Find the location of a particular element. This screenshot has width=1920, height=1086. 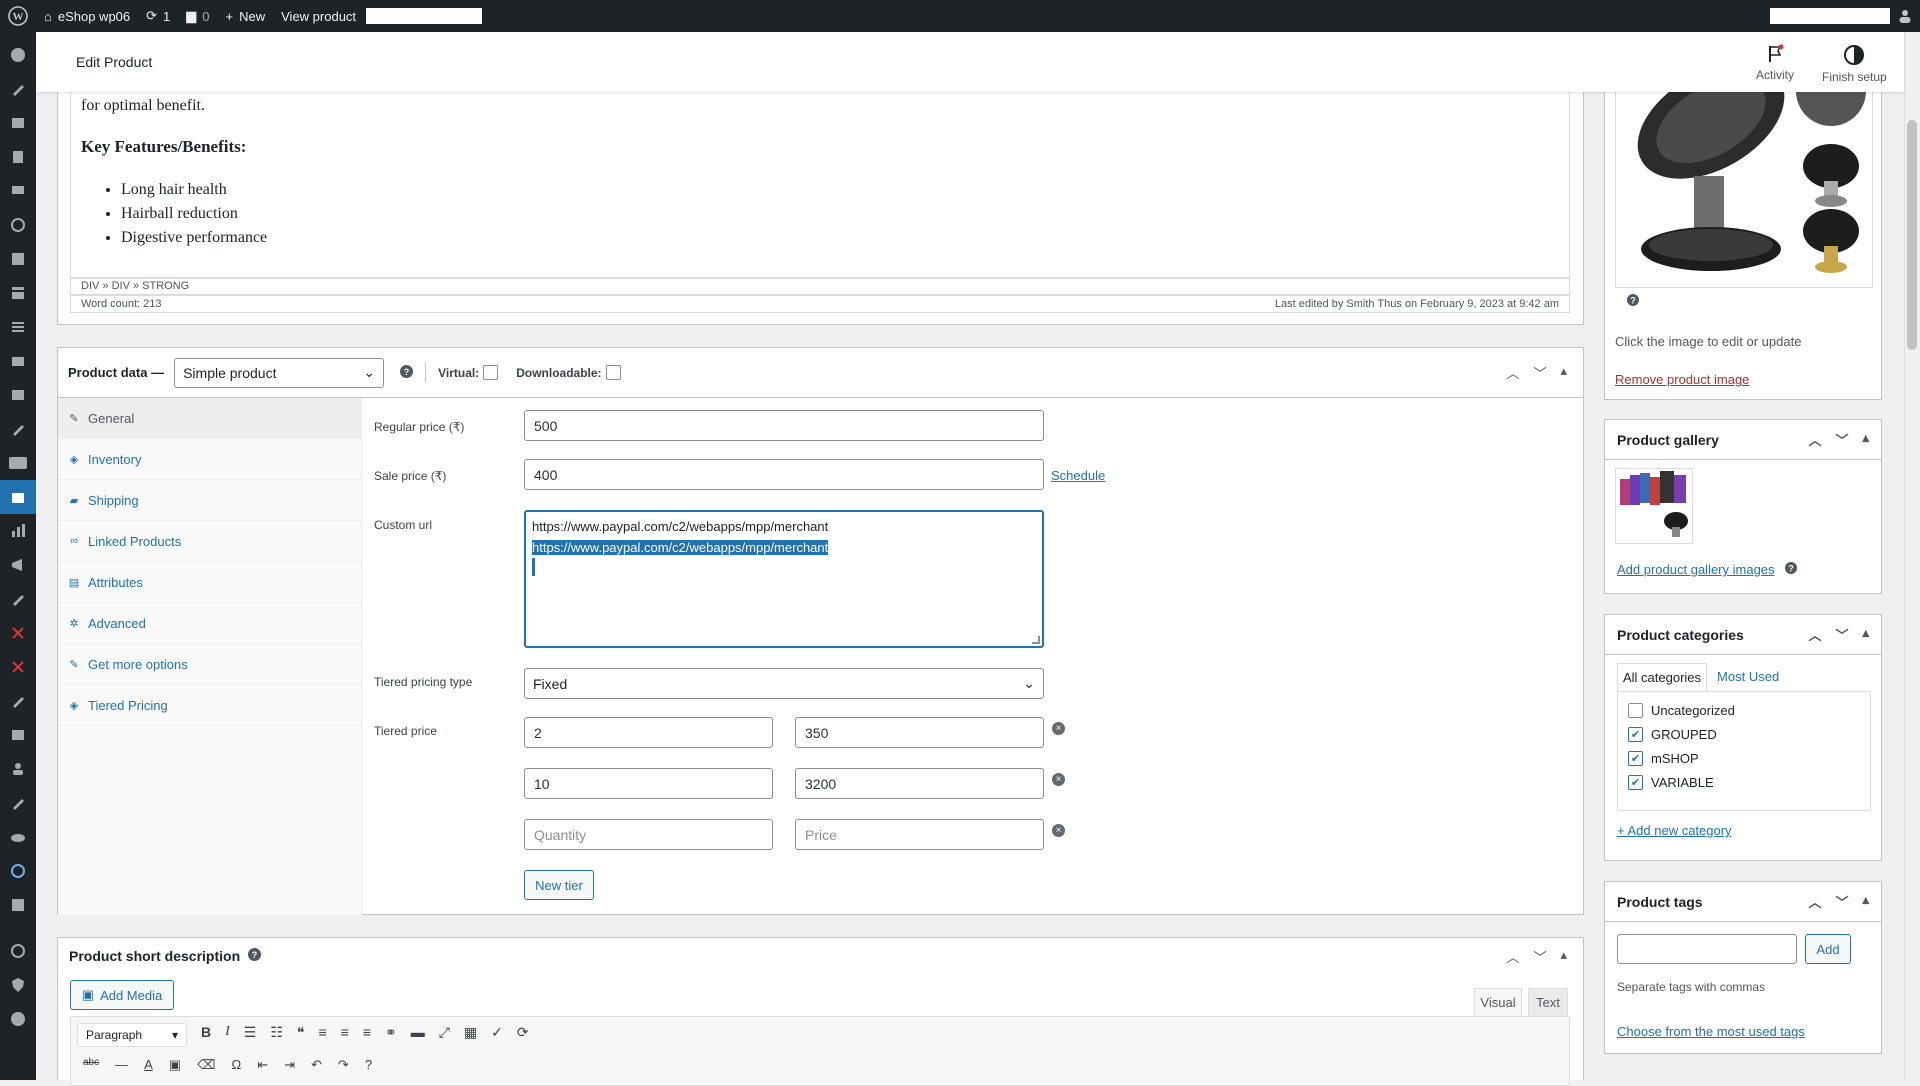

cloud-icon is located at coordinates (18, 837).